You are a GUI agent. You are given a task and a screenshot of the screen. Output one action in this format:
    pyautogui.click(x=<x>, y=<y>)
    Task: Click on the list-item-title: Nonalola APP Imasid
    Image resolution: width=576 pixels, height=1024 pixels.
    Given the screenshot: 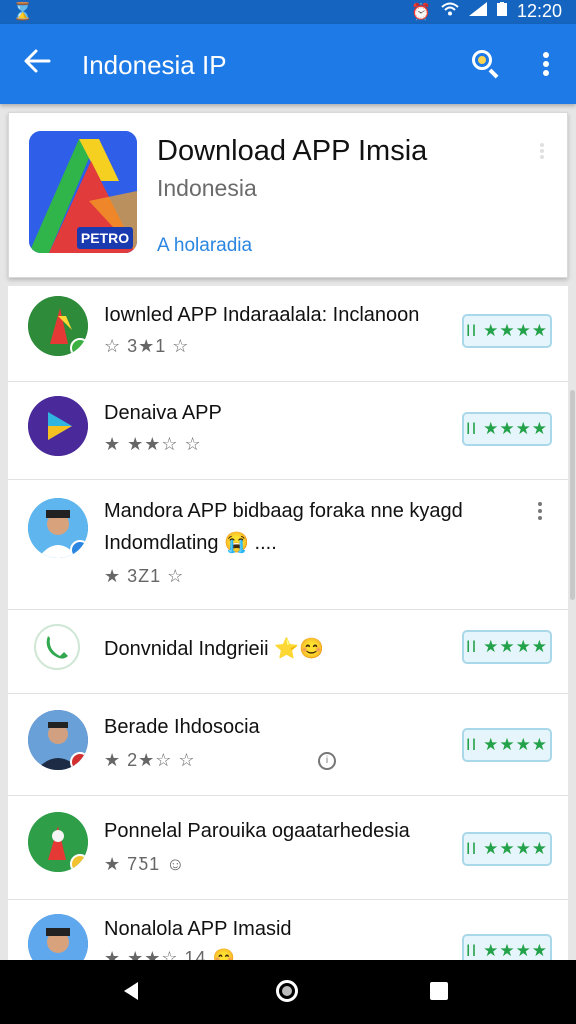 What is the action you would take?
    pyautogui.click(x=198, y=929)
    